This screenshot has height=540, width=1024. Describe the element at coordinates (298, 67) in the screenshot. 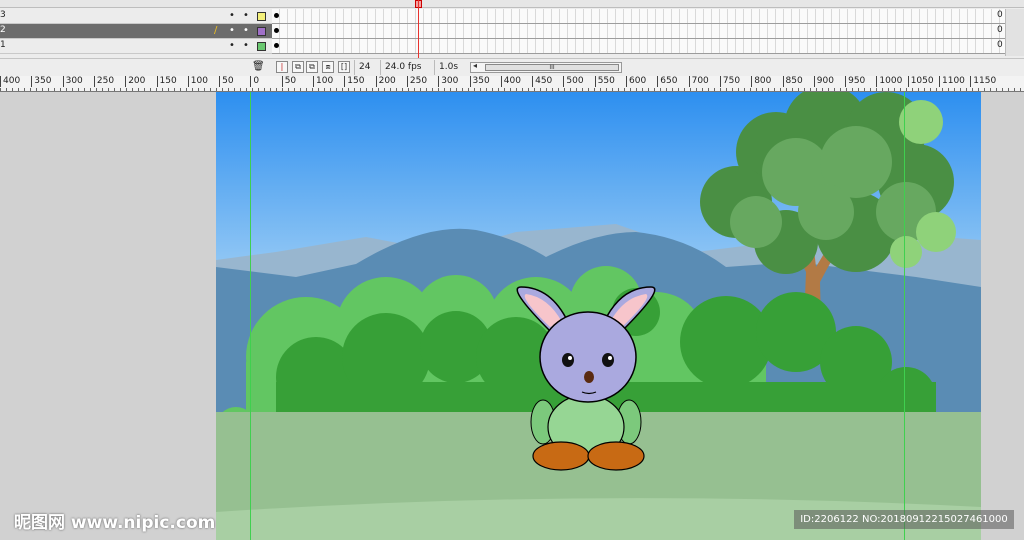

I see `onion-skin-icon: ⧉` at that location.